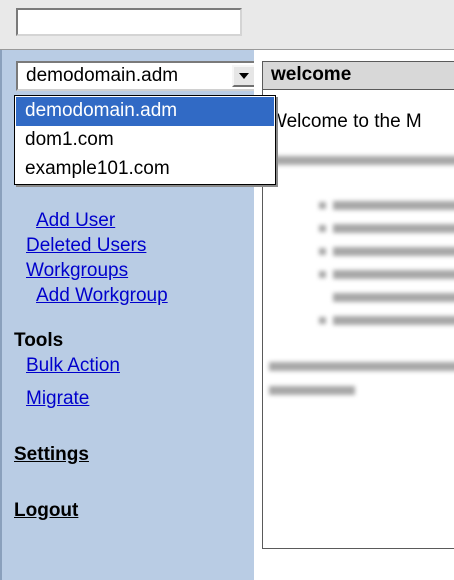 Image resolution: width=454 pixels, height=580 pixels. Describe the element at coordinates (86, 246) in the screenshot. I see `sidebar-link-deleted-users: Deleted Users` at that location.